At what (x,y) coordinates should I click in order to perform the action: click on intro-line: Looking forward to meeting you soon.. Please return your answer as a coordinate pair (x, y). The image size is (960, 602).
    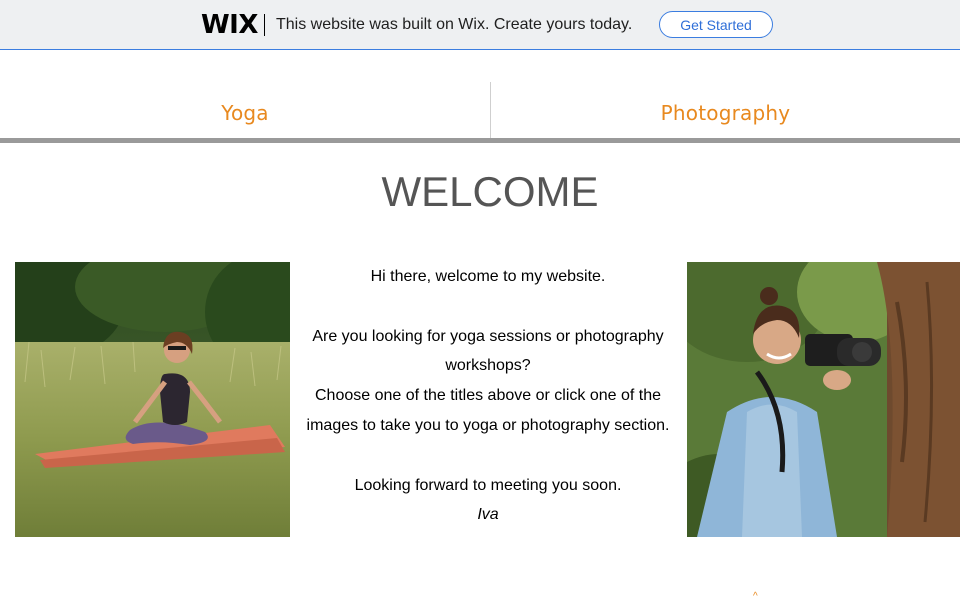
    Looking at the image, I should click on (488, 485).